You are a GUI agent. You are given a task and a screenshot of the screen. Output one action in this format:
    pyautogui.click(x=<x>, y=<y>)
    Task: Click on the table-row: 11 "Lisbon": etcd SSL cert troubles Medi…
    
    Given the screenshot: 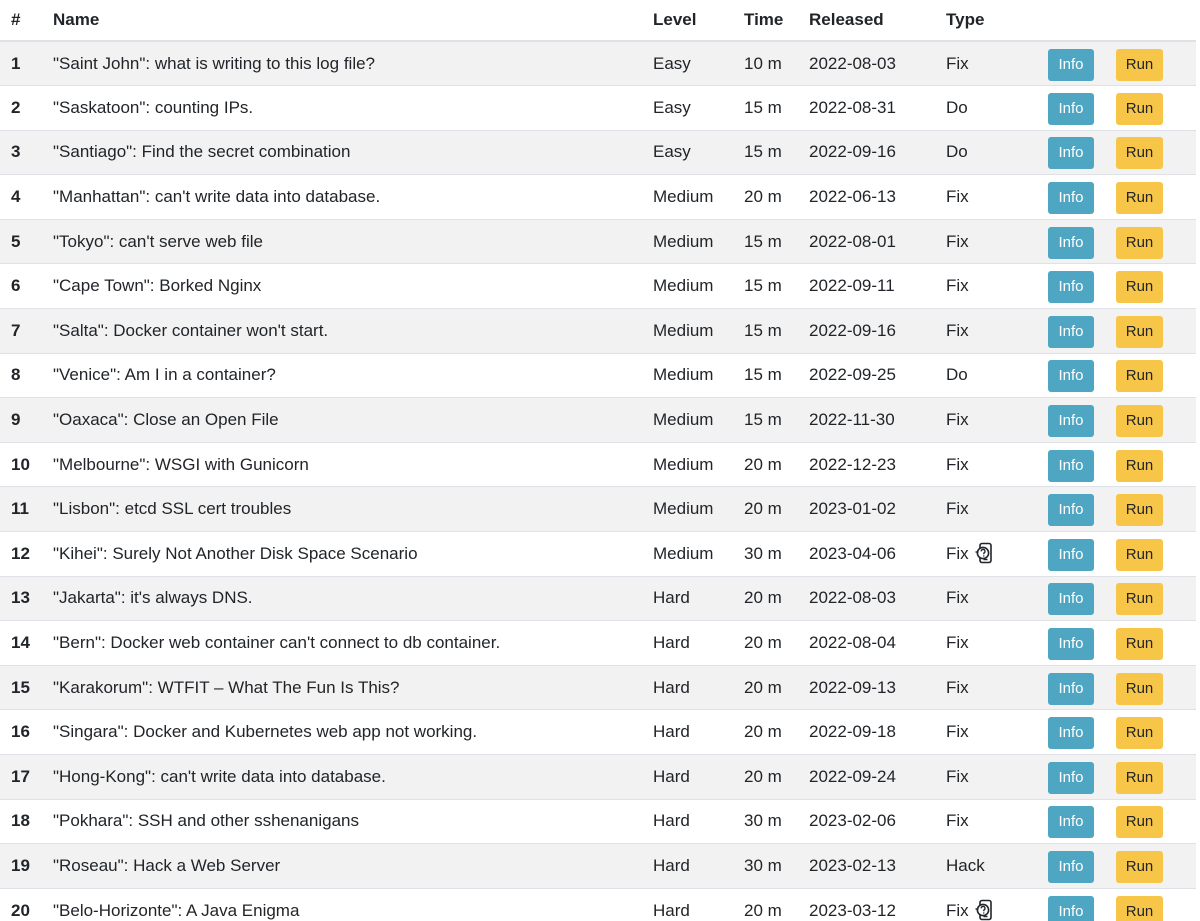 What is the action you would take?
    pyautogui.click(x=598, y=509)
    